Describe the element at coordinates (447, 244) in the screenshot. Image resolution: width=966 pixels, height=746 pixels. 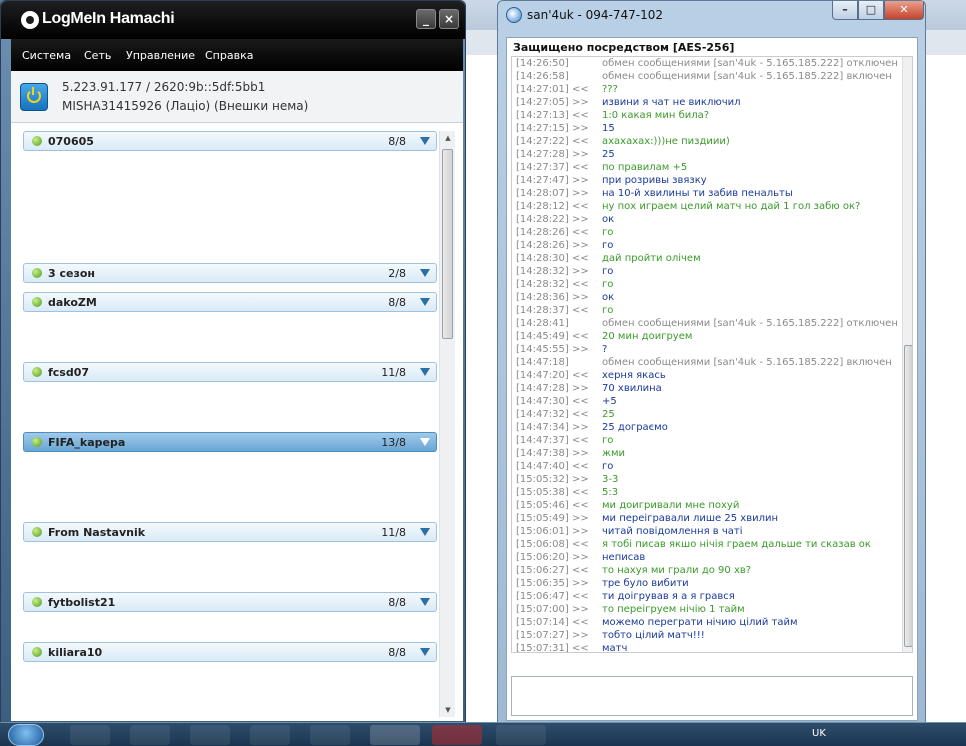
I see `scroll-thumb` at that location.